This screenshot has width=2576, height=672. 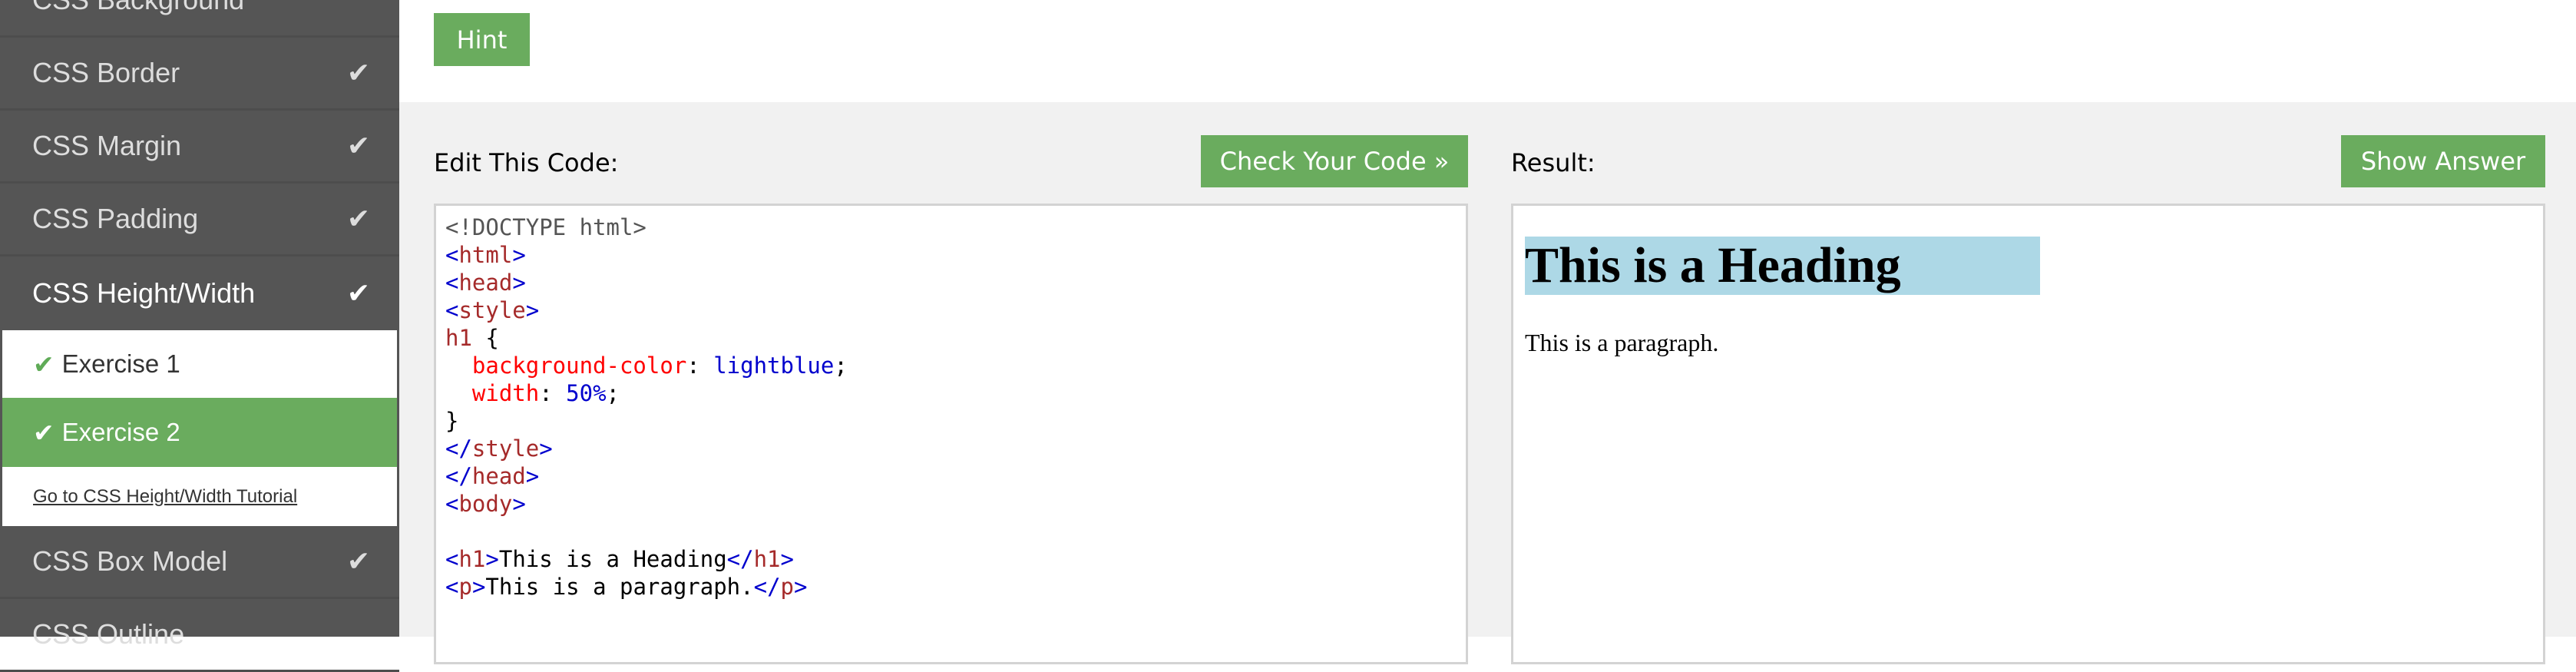 I want to click on sidebar-item-label: CSS Box Model, so click(x=130, y=561).